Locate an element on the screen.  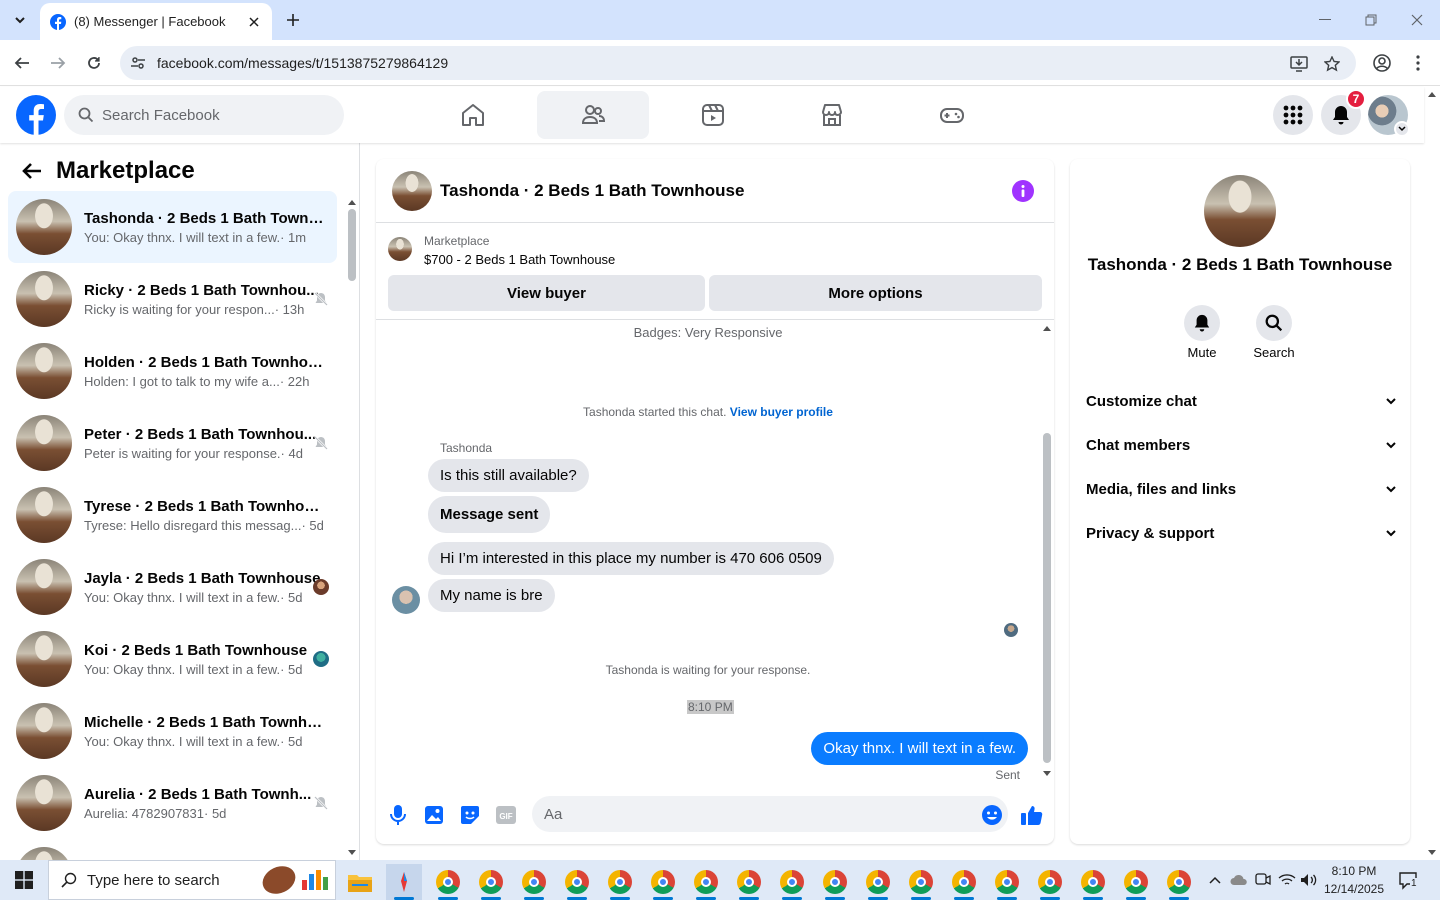
volume-icon is located at coordinates (1309, 880).